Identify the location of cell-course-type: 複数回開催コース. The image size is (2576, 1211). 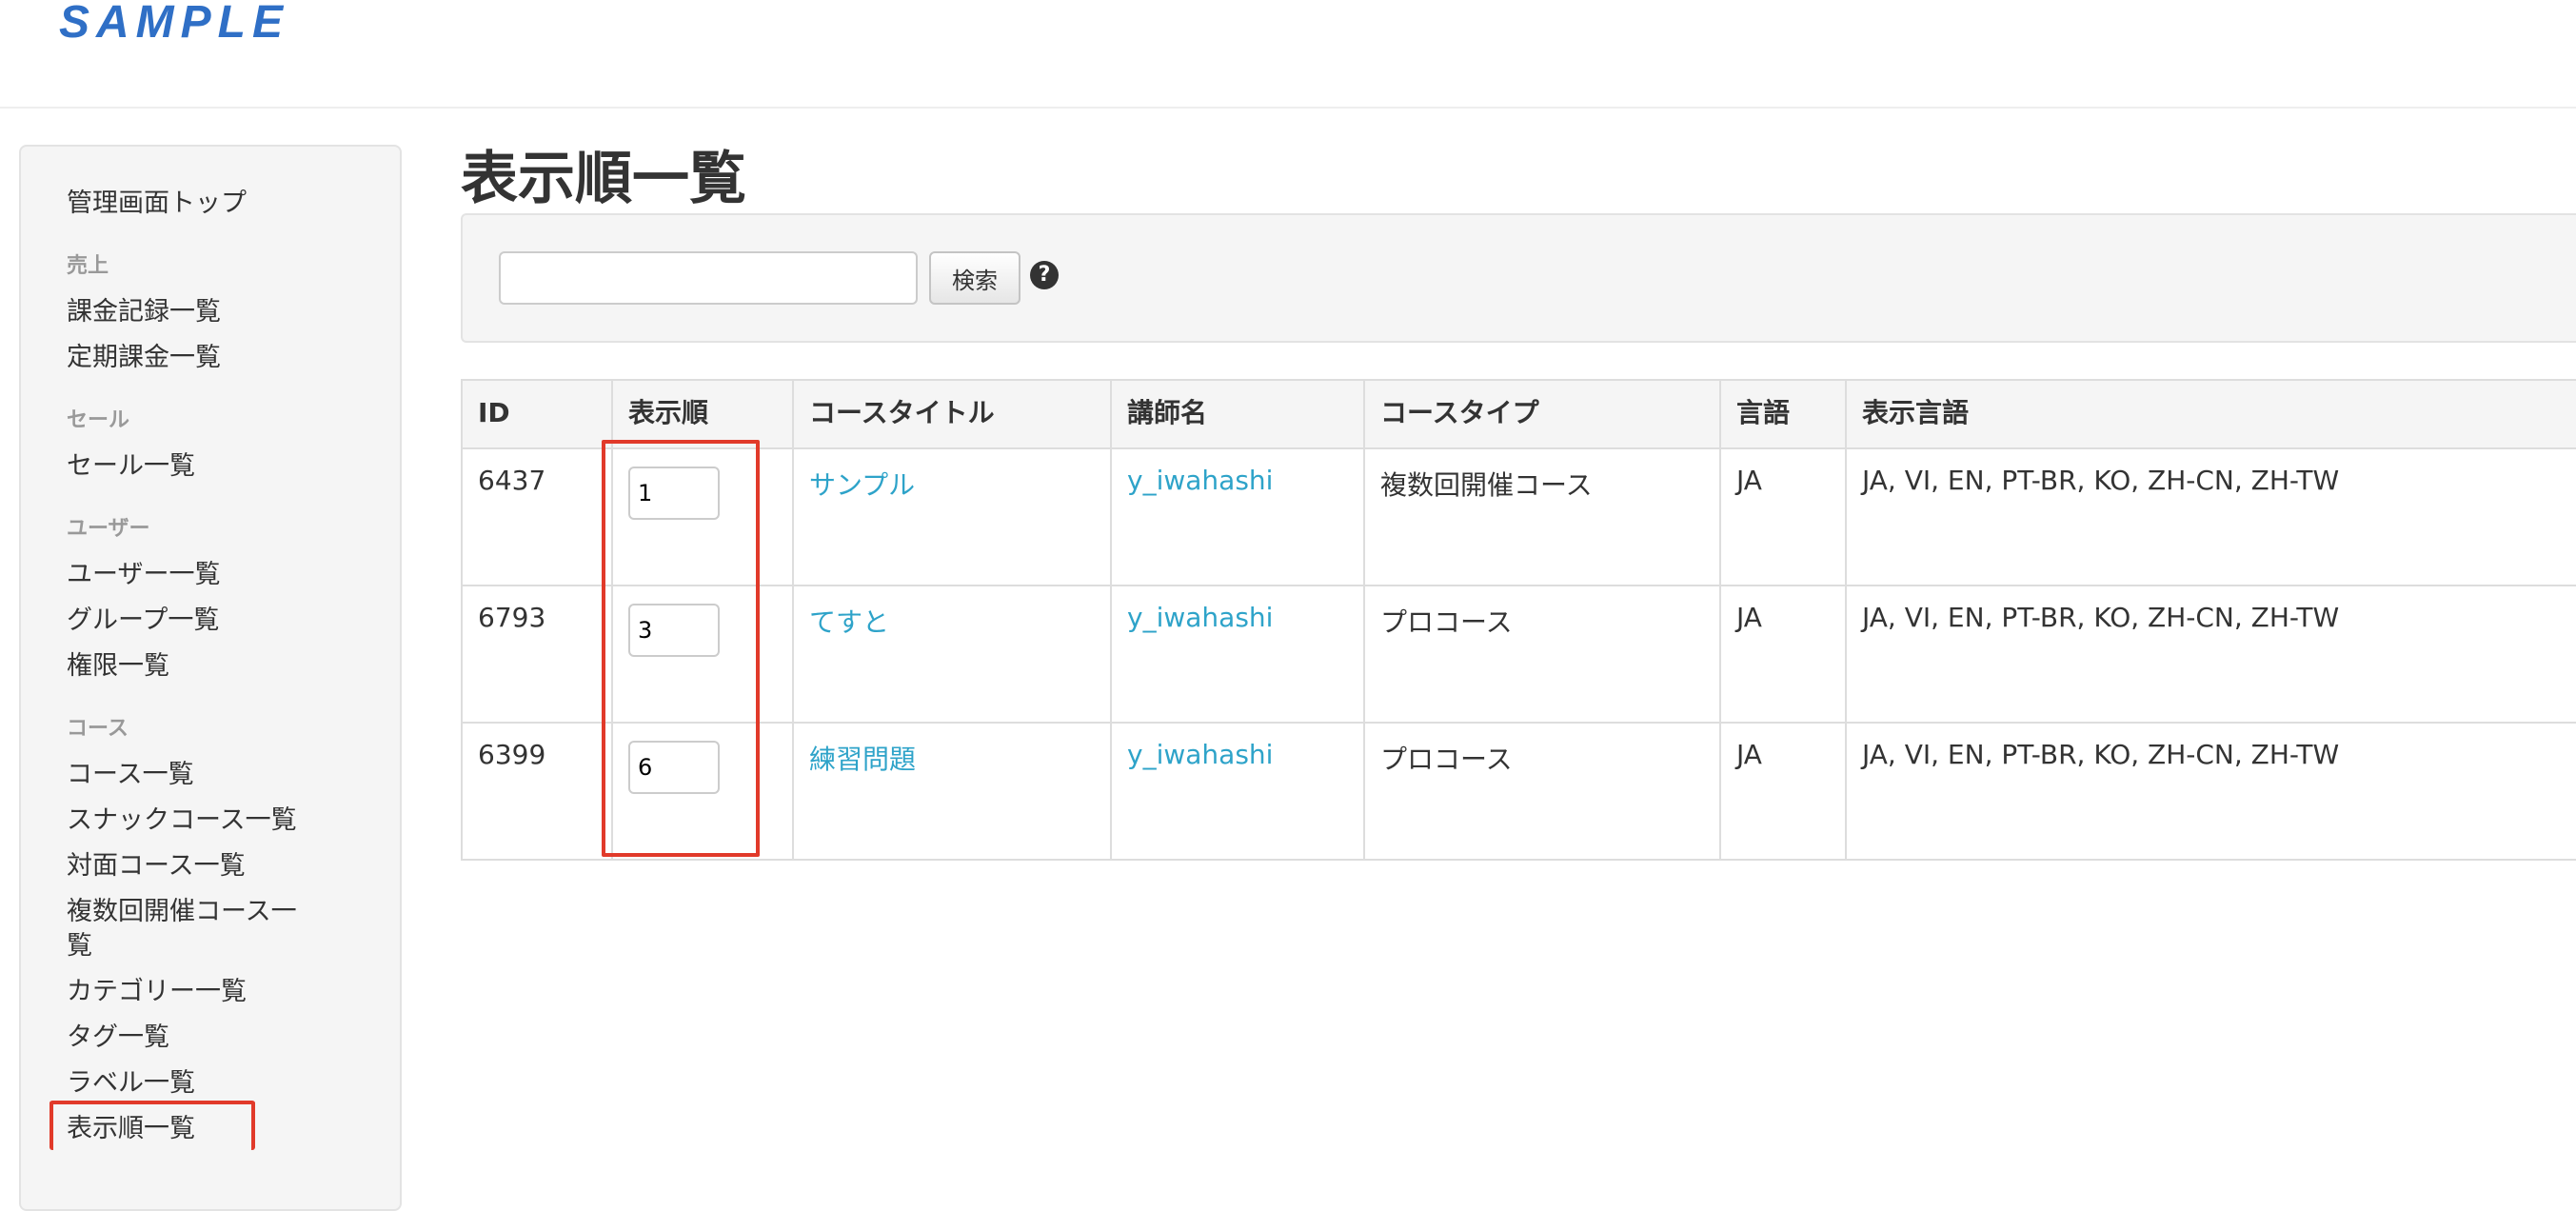
(1542, 516).